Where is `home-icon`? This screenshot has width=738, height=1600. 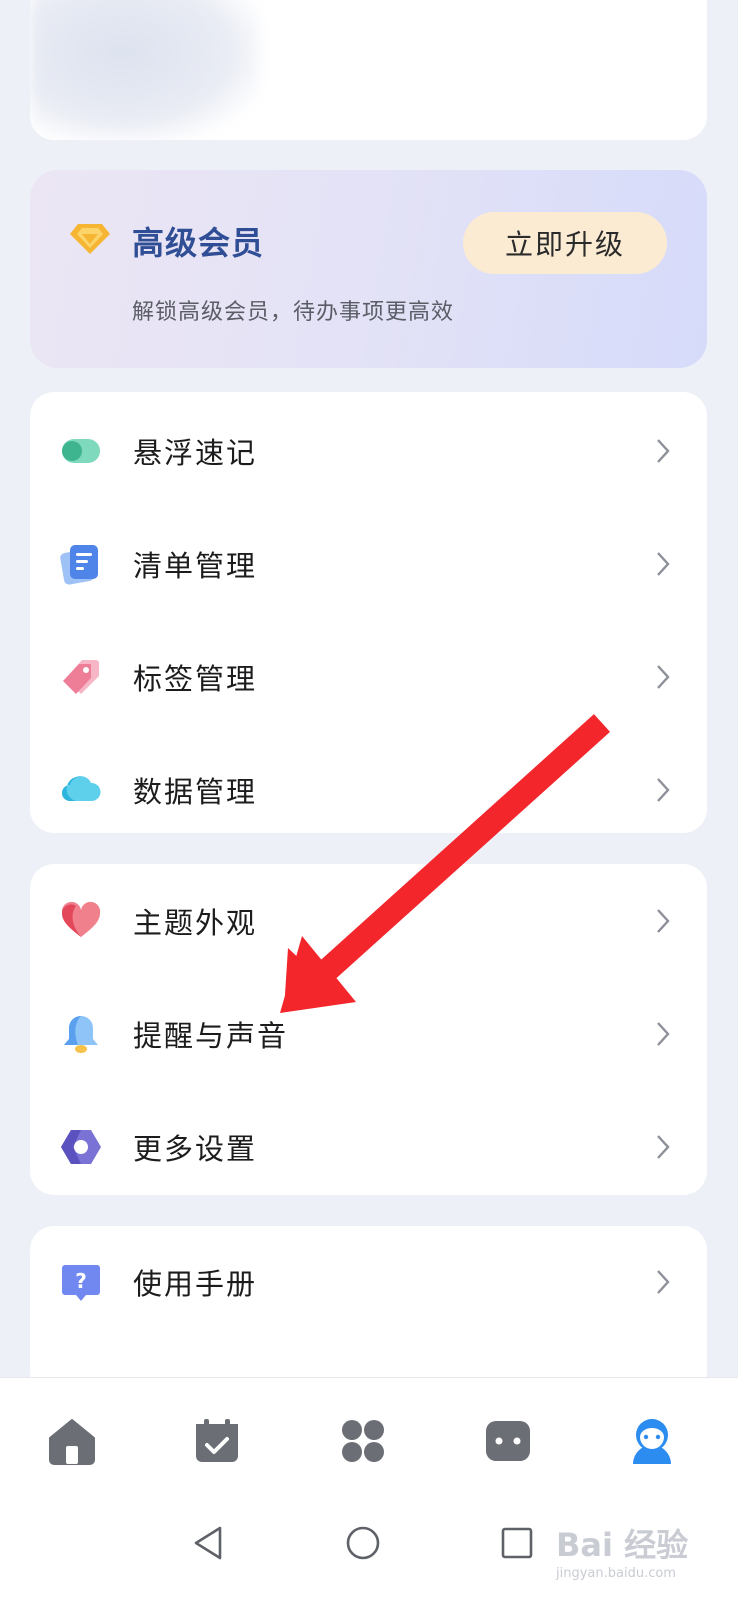 home-icon is located at coordinates (72, 1441).